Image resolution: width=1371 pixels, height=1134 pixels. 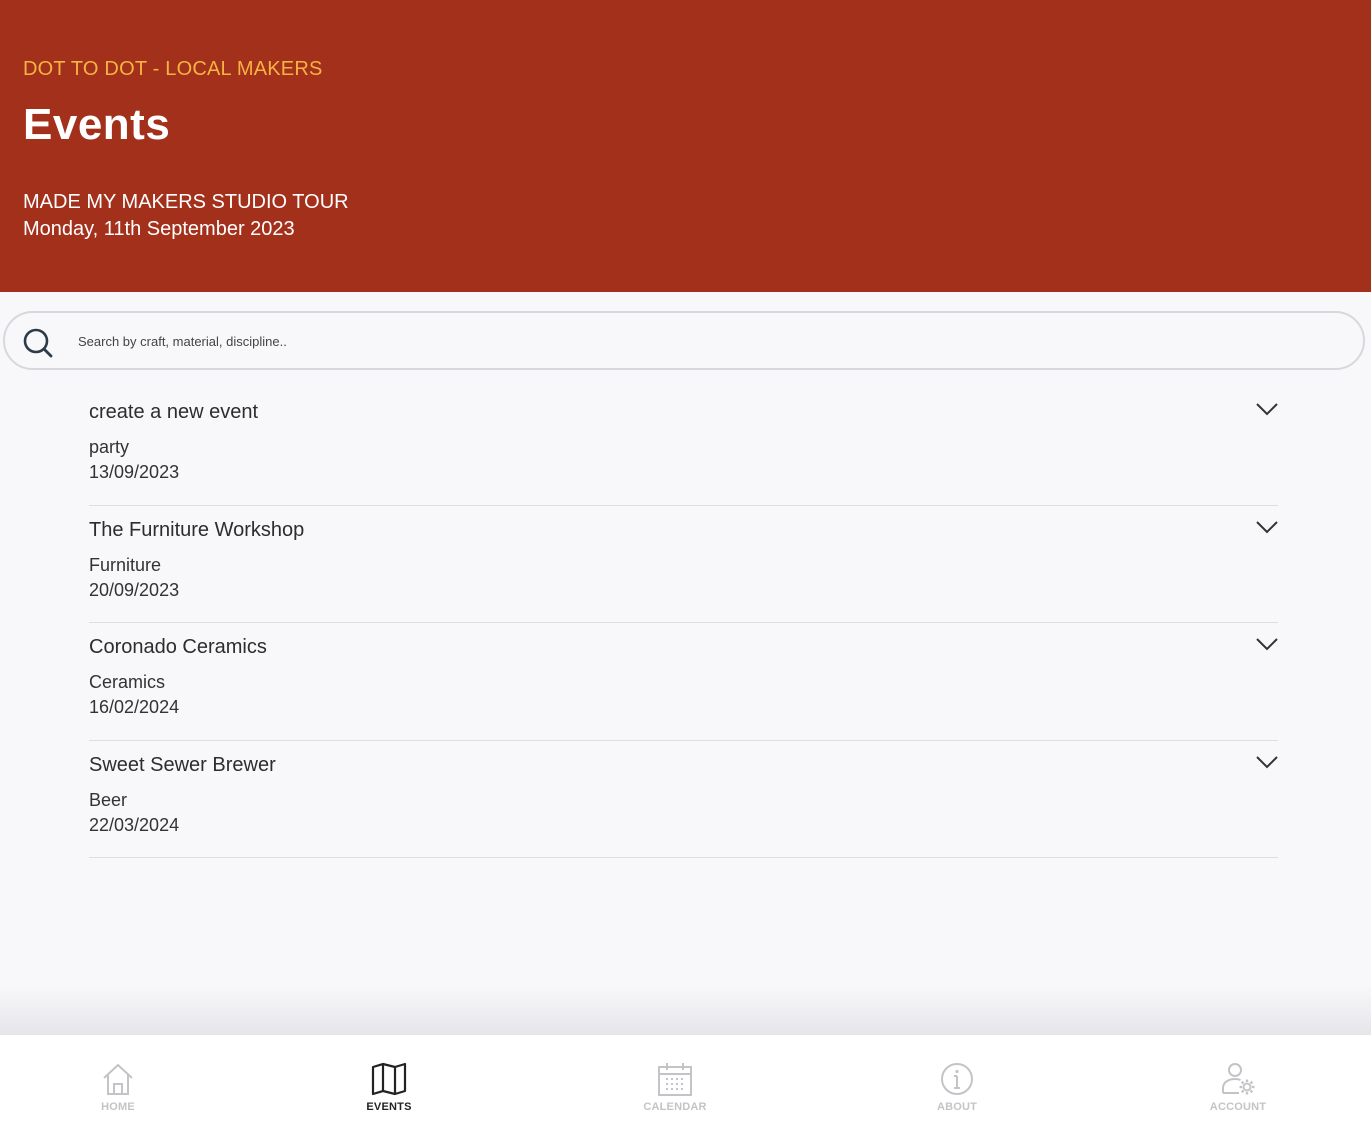 What do you see at coordinates (678, 341) in the screenshot?
I see `search-input` at bounding box center [678, 341].